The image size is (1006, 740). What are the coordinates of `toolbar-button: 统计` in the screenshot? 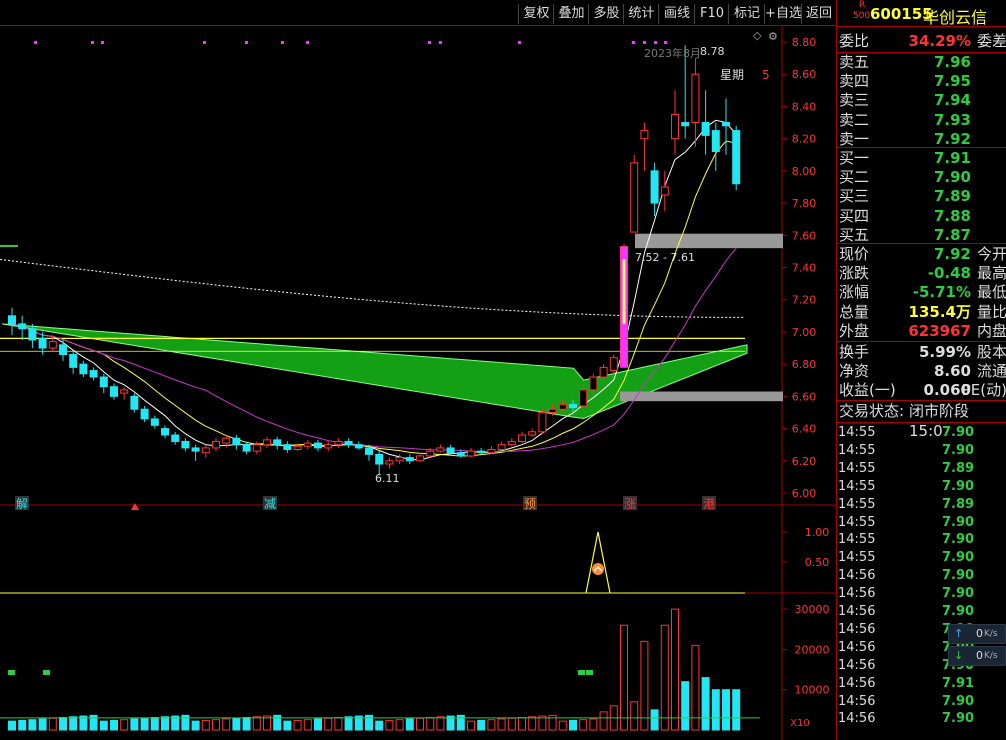 It's located at (641, 14).